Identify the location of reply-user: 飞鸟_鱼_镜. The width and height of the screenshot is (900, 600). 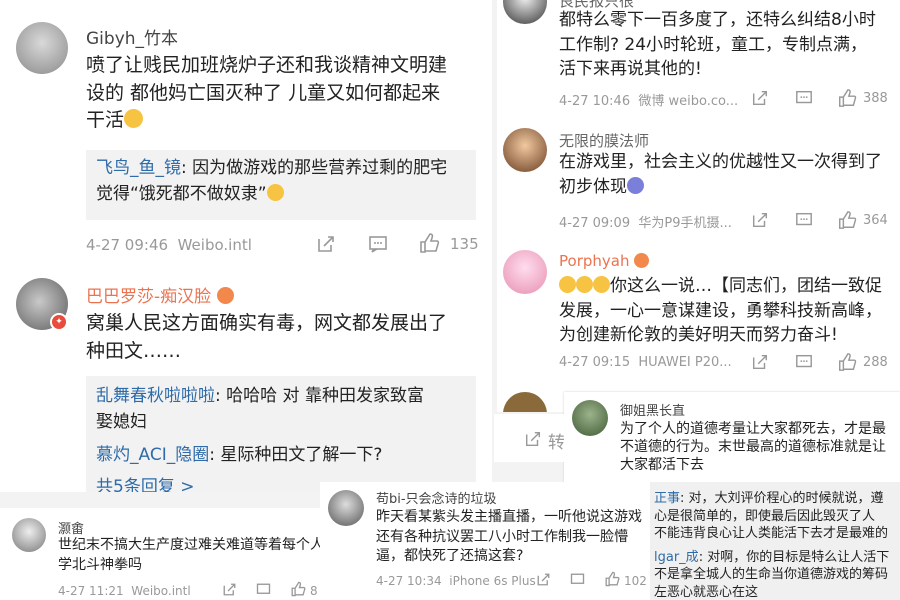
(138, 168).